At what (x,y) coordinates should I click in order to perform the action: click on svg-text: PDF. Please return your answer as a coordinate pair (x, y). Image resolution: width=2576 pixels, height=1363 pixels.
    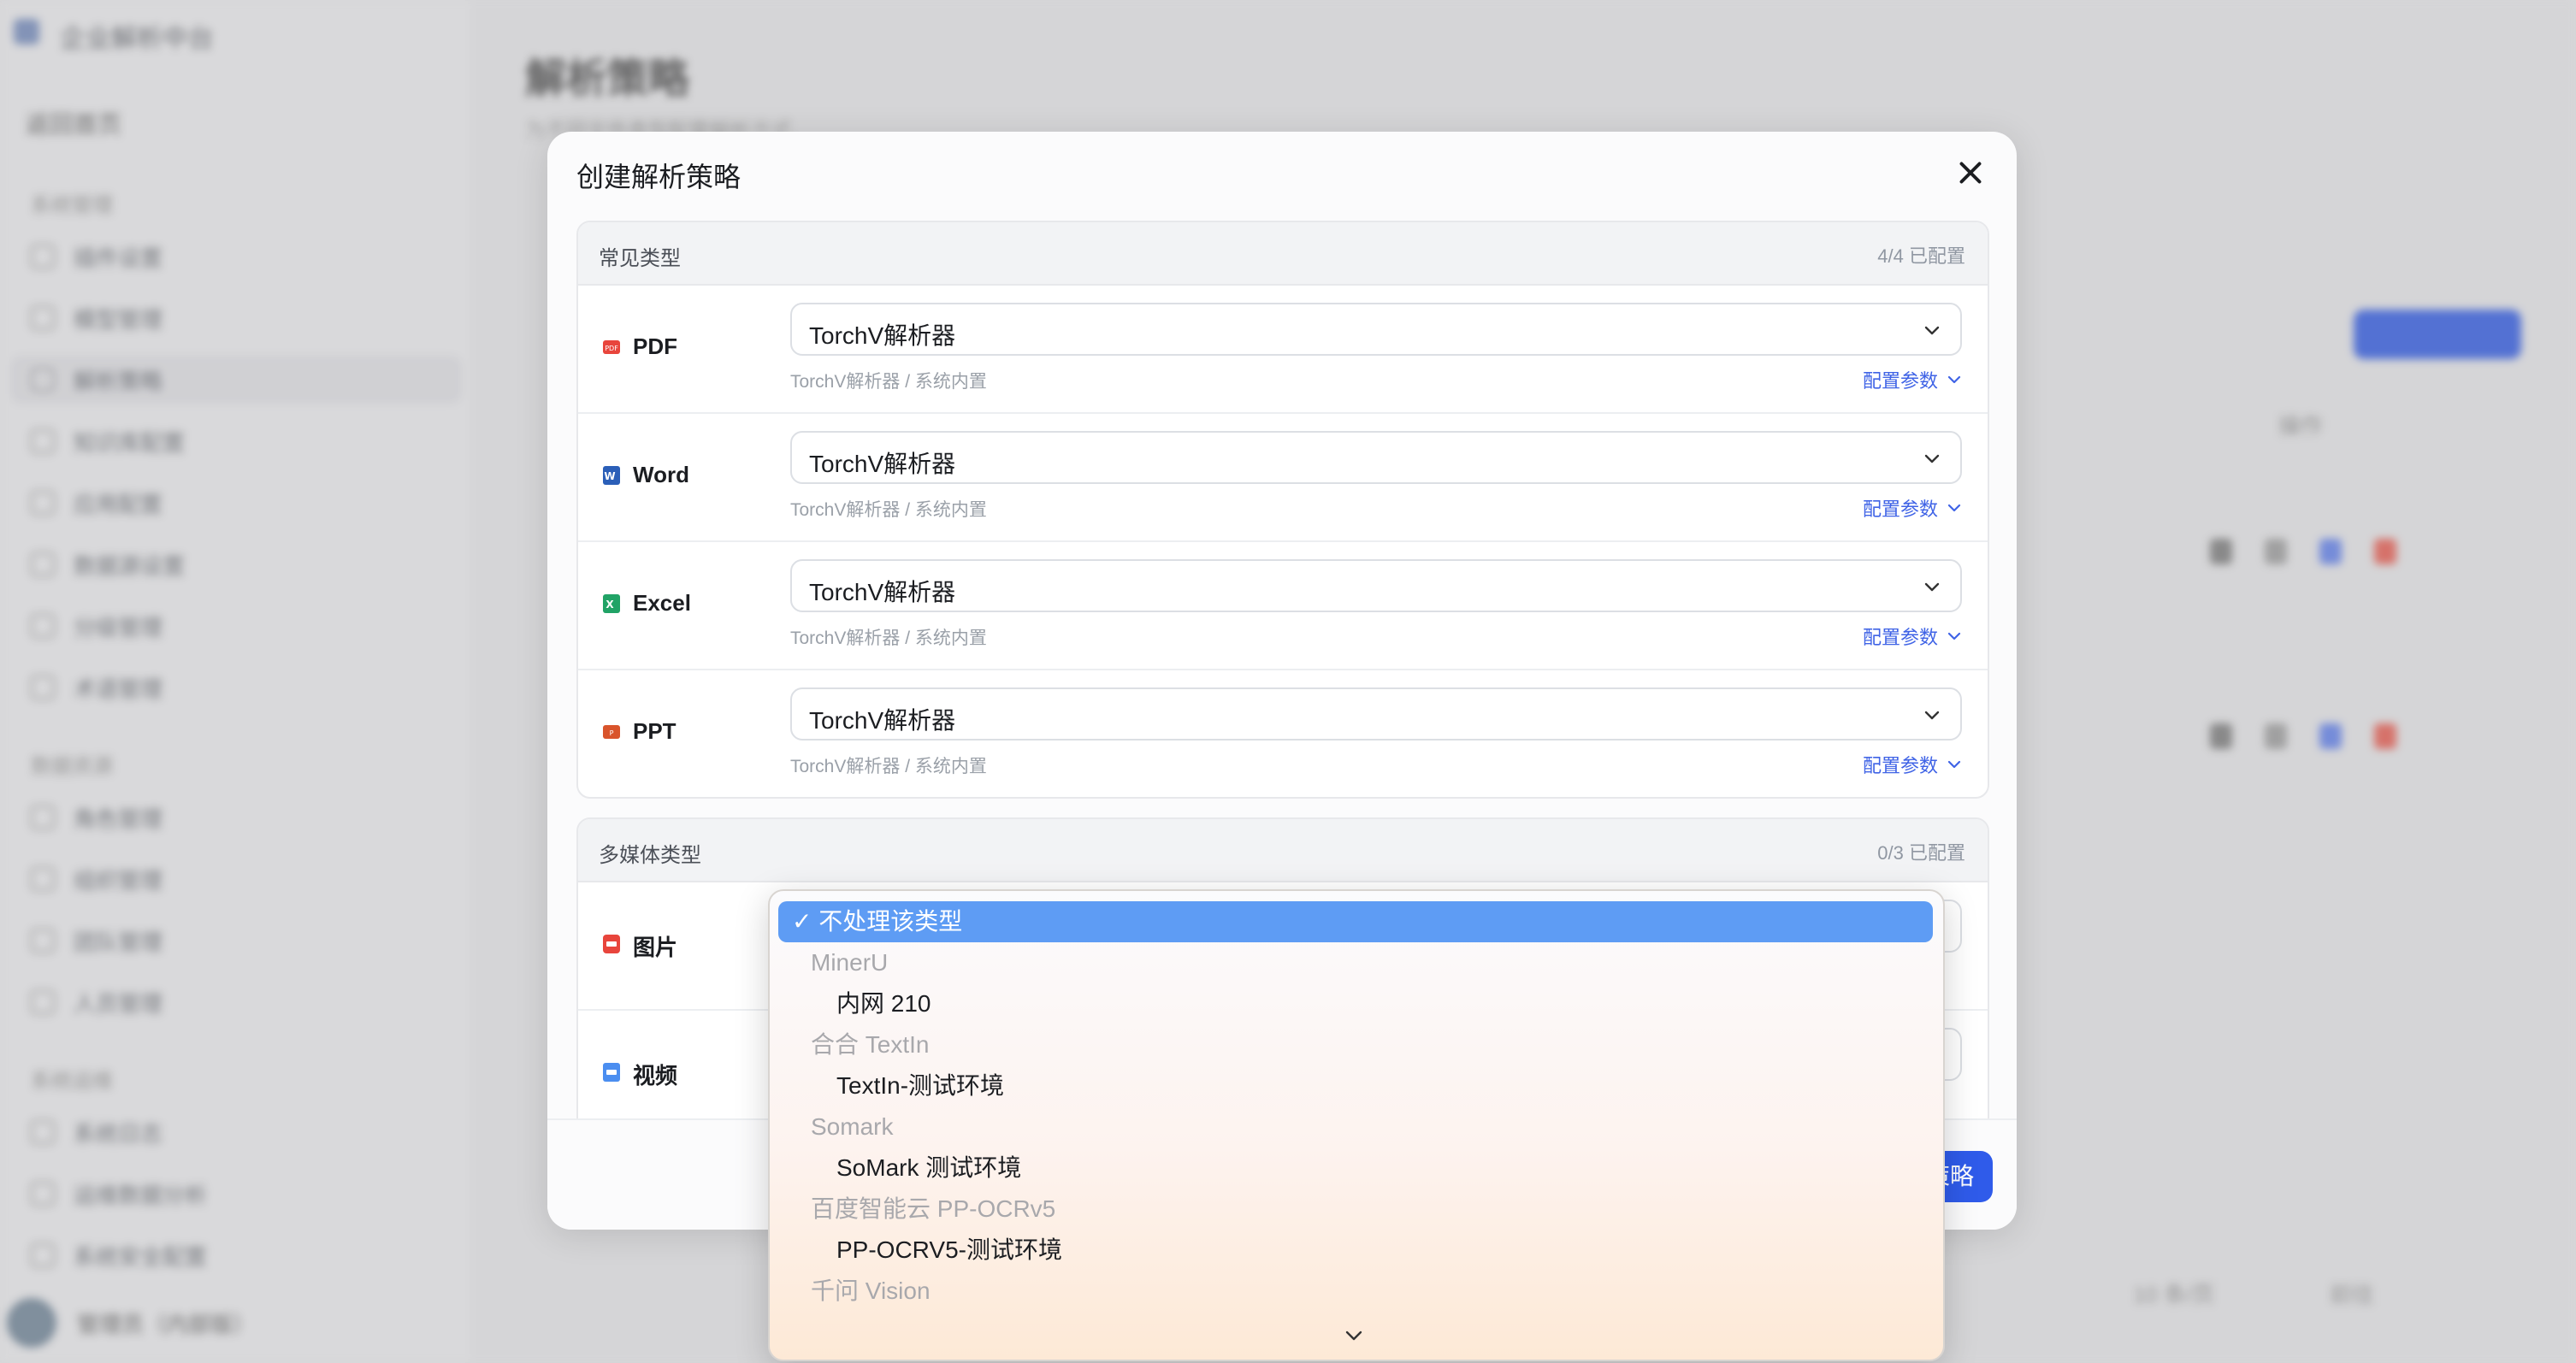
    Looking at the image, I should click on (611, 349).